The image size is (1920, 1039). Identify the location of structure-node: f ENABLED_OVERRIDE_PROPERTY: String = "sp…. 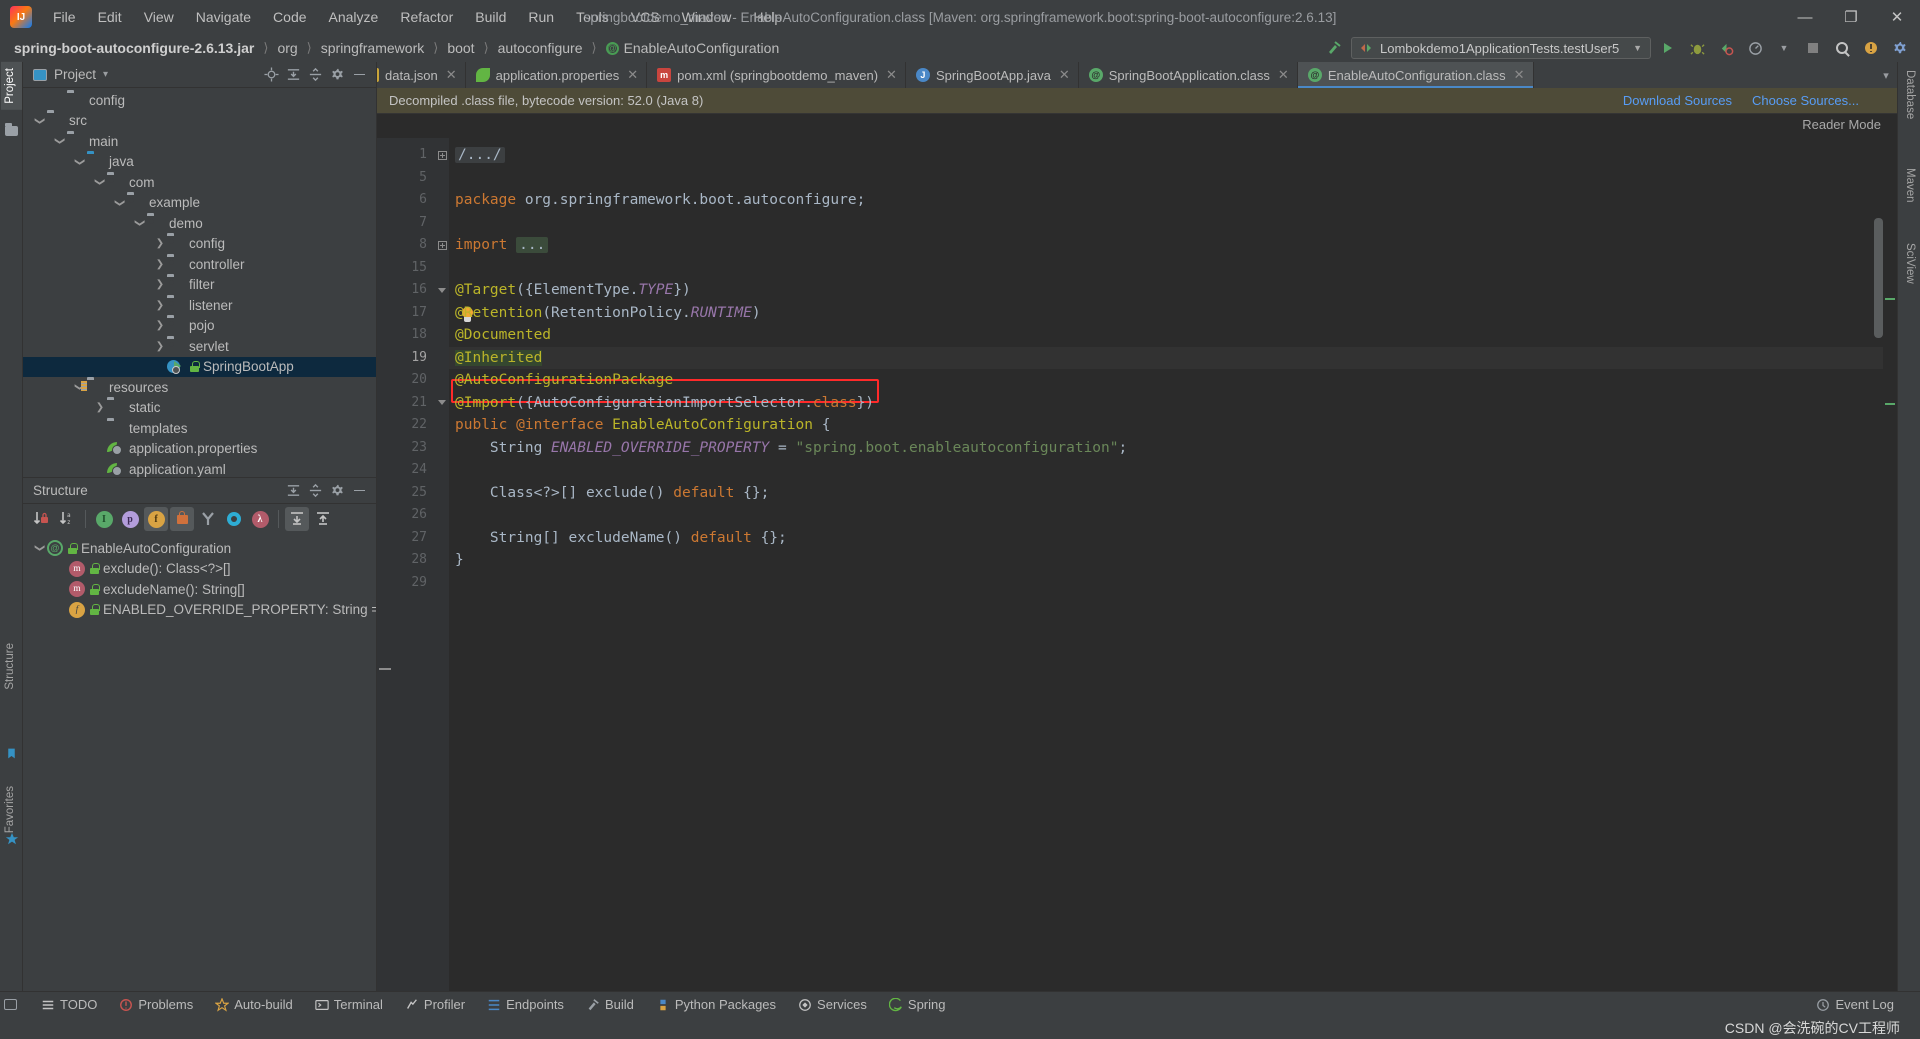
(199, 610).